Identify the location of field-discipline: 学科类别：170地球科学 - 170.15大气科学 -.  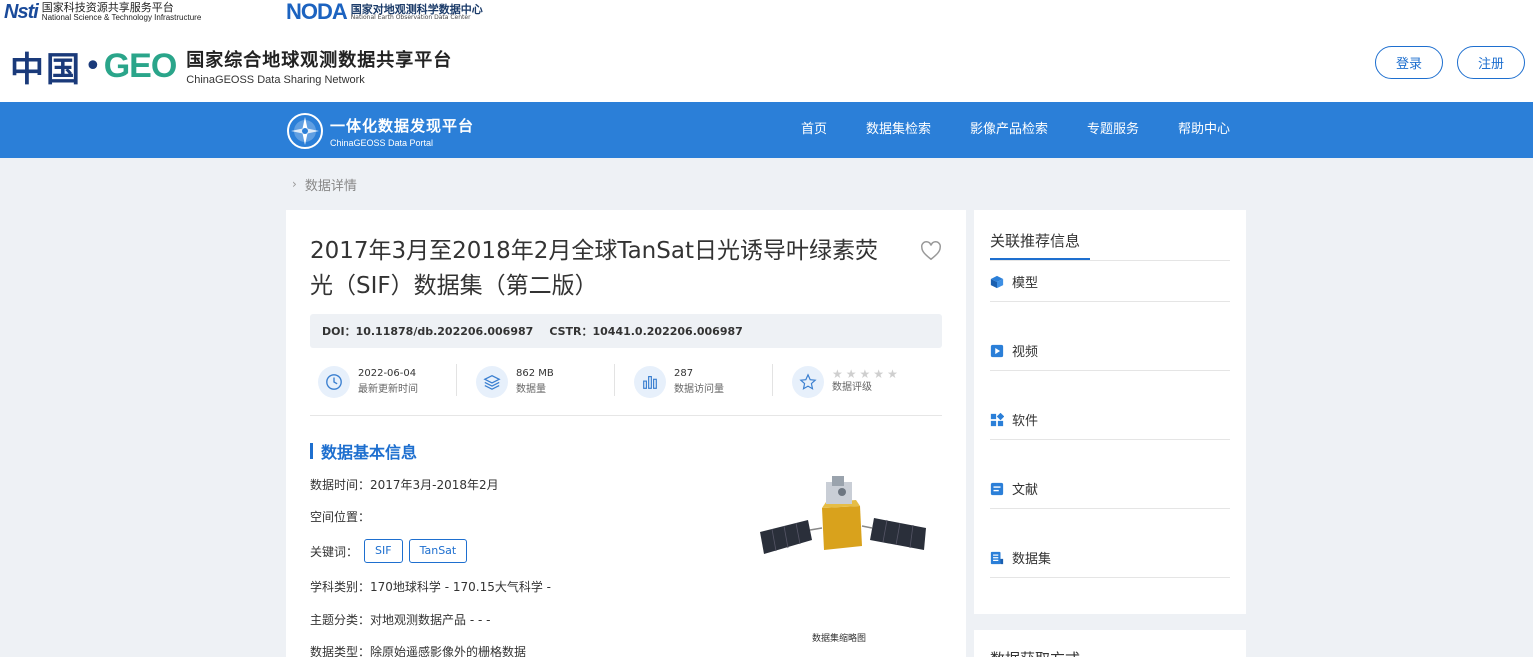
(430, 587).